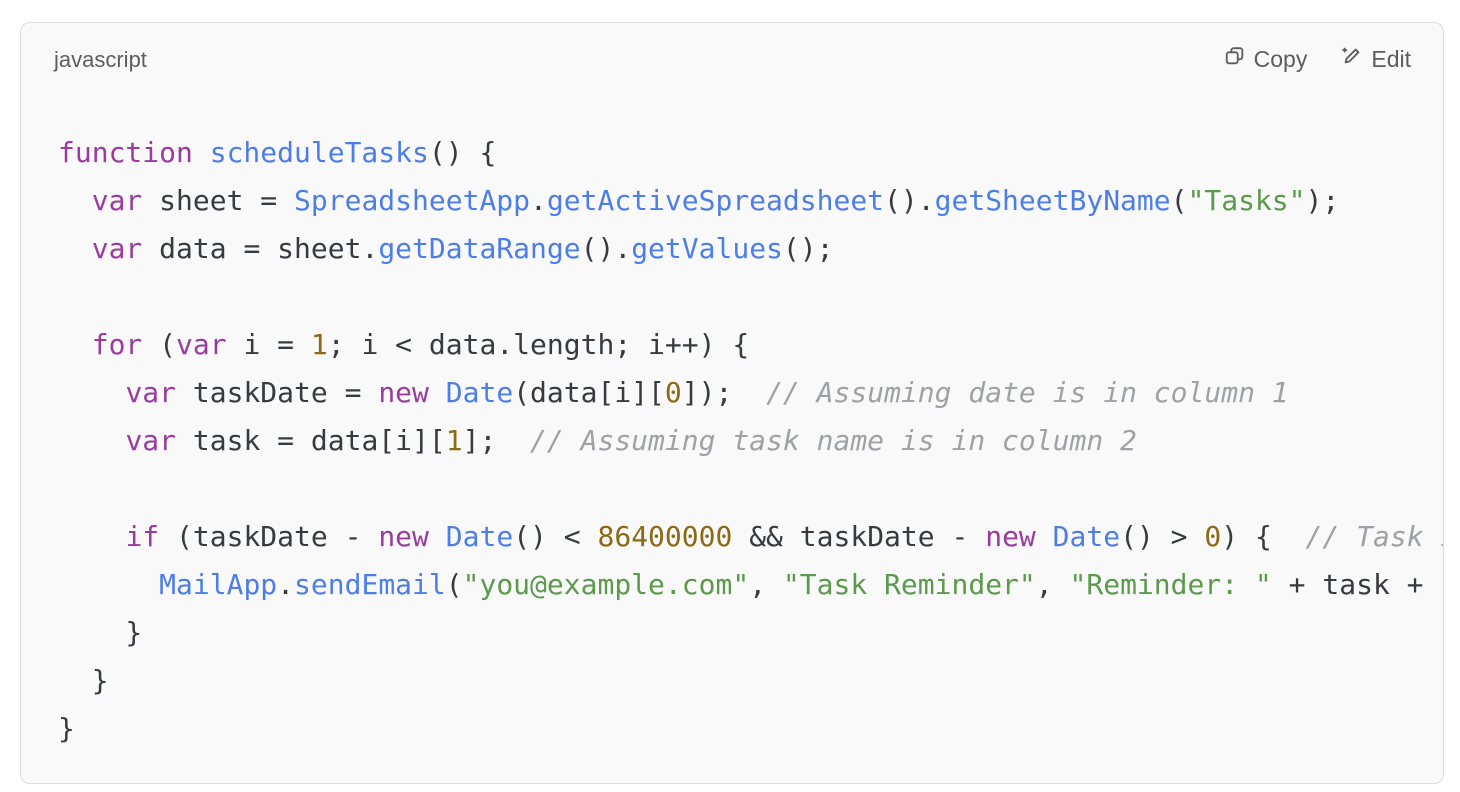 This screenshot has height=792, width=1460. Describe the element at coordinates (833, 440) in the screenshot. I see `code-token: // Assuming task name is in column 2` at that location.